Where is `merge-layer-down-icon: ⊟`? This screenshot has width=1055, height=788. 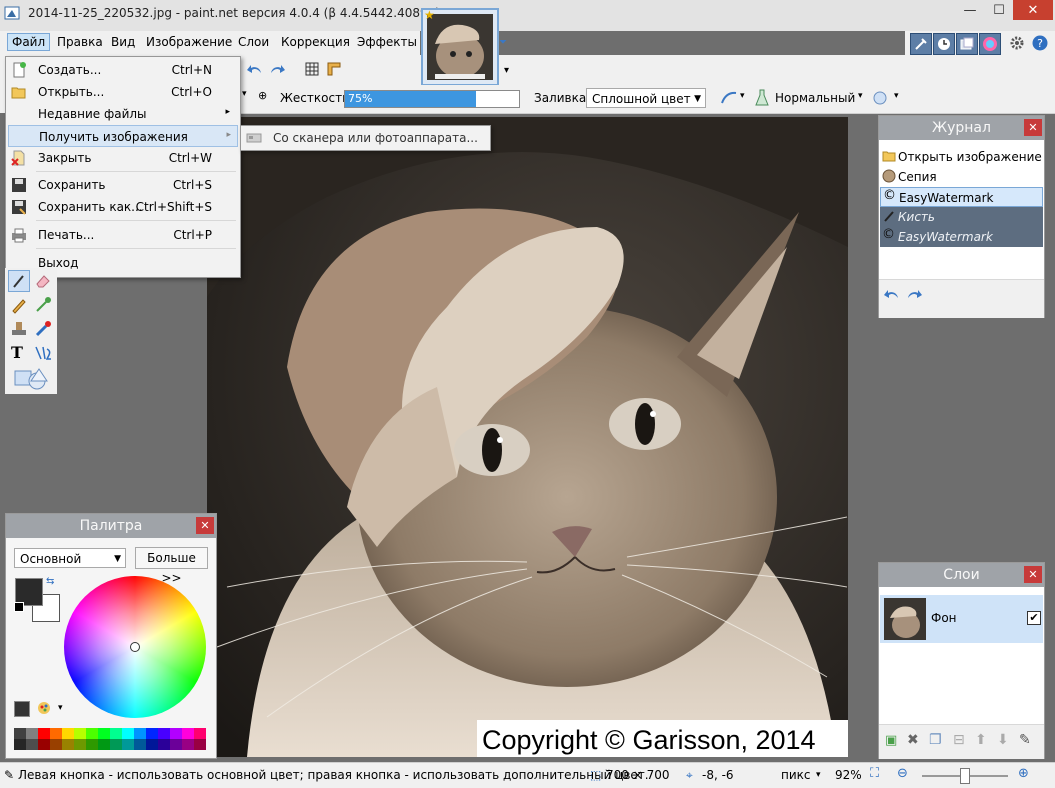
merge-layer-down-icon: ⊟ is located at coordinates (959, 740).